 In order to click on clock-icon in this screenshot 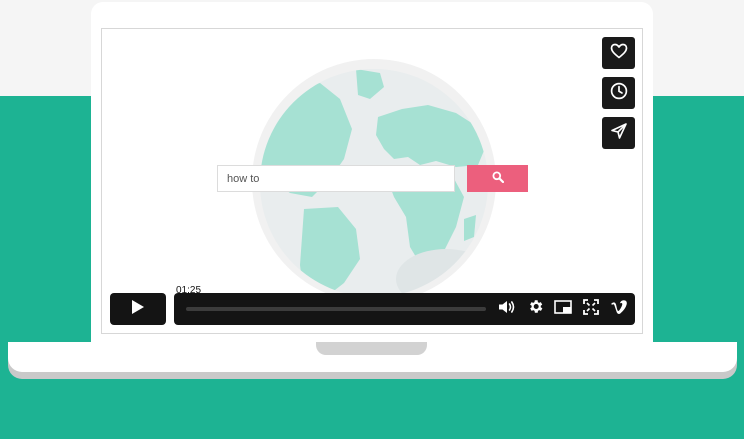, I will do `click(619, 93)`.